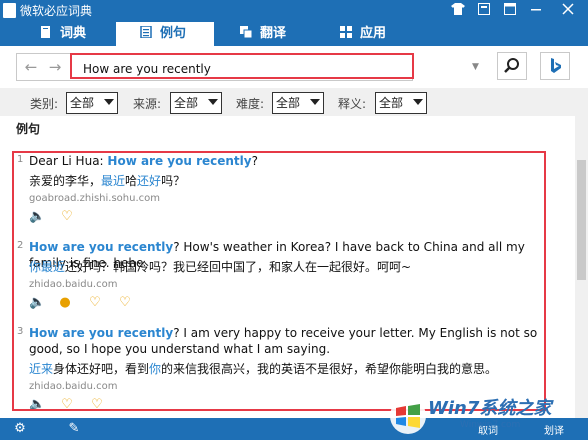 The height and width of the screenshot is (443, 588). Describe the element at coordinates (65, 303) in the screenshot. I see `users-icon: ●` at that location.